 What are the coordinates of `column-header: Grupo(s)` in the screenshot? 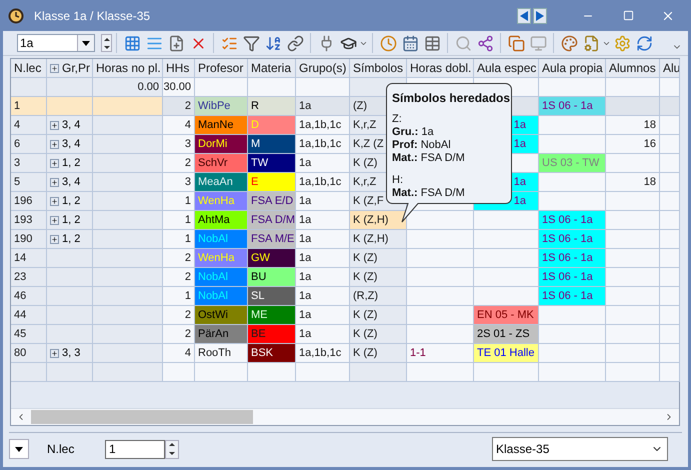 It's located at (323, 68).